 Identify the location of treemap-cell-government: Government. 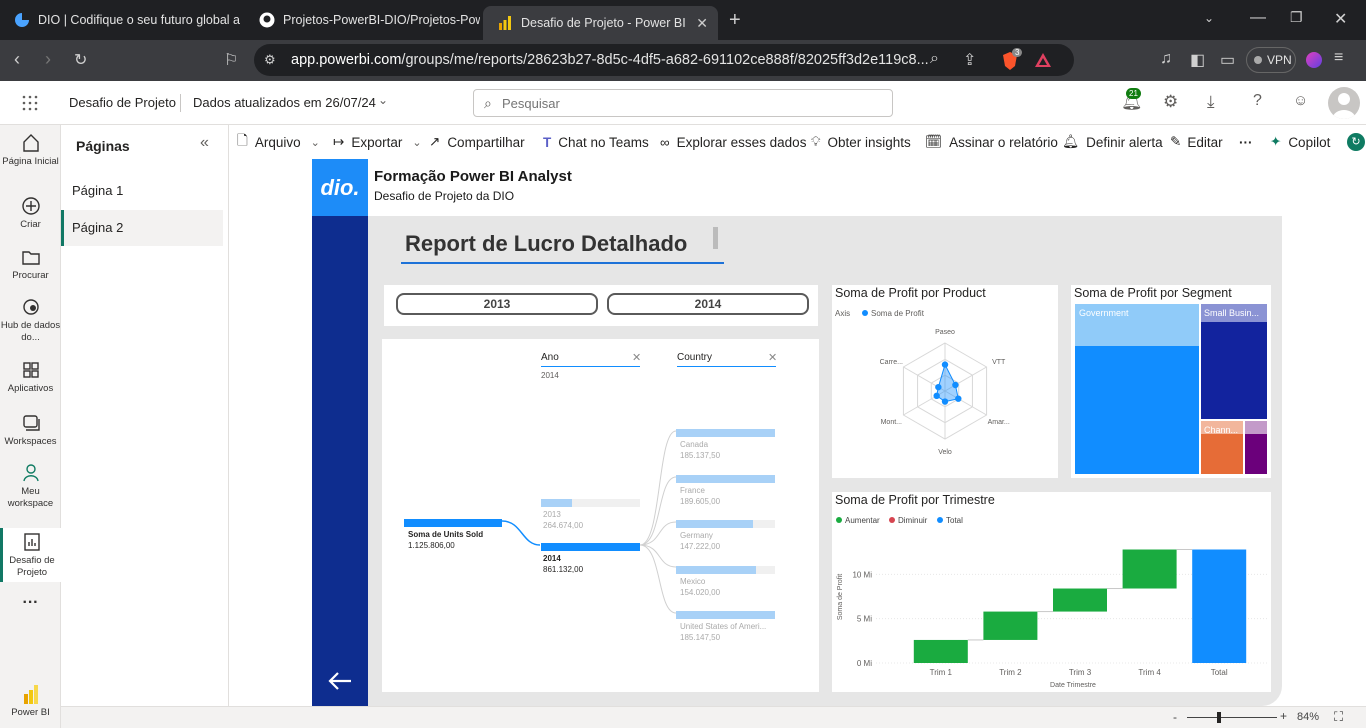
(1137, 389).